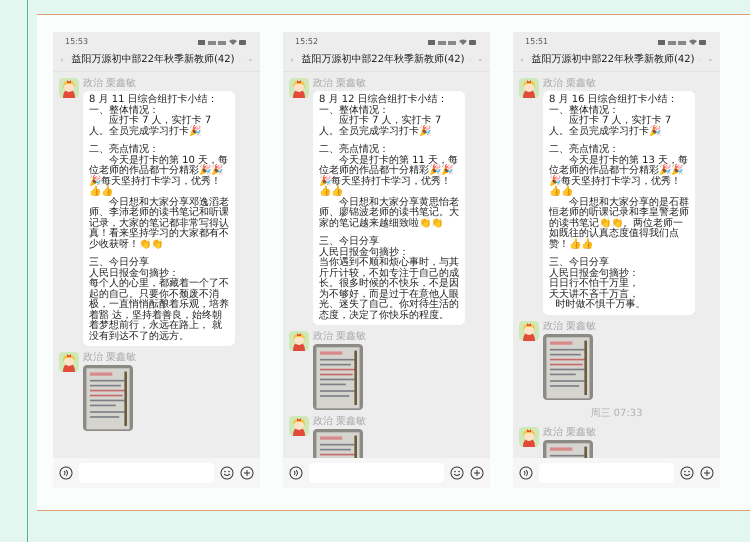 The width and height of the screenshot is (750, 542). What do you see at coordinates (594, 295) in the screenshot?
I see `message-text: 天天讲不吝千万言，` at bounding box center [594, 295].